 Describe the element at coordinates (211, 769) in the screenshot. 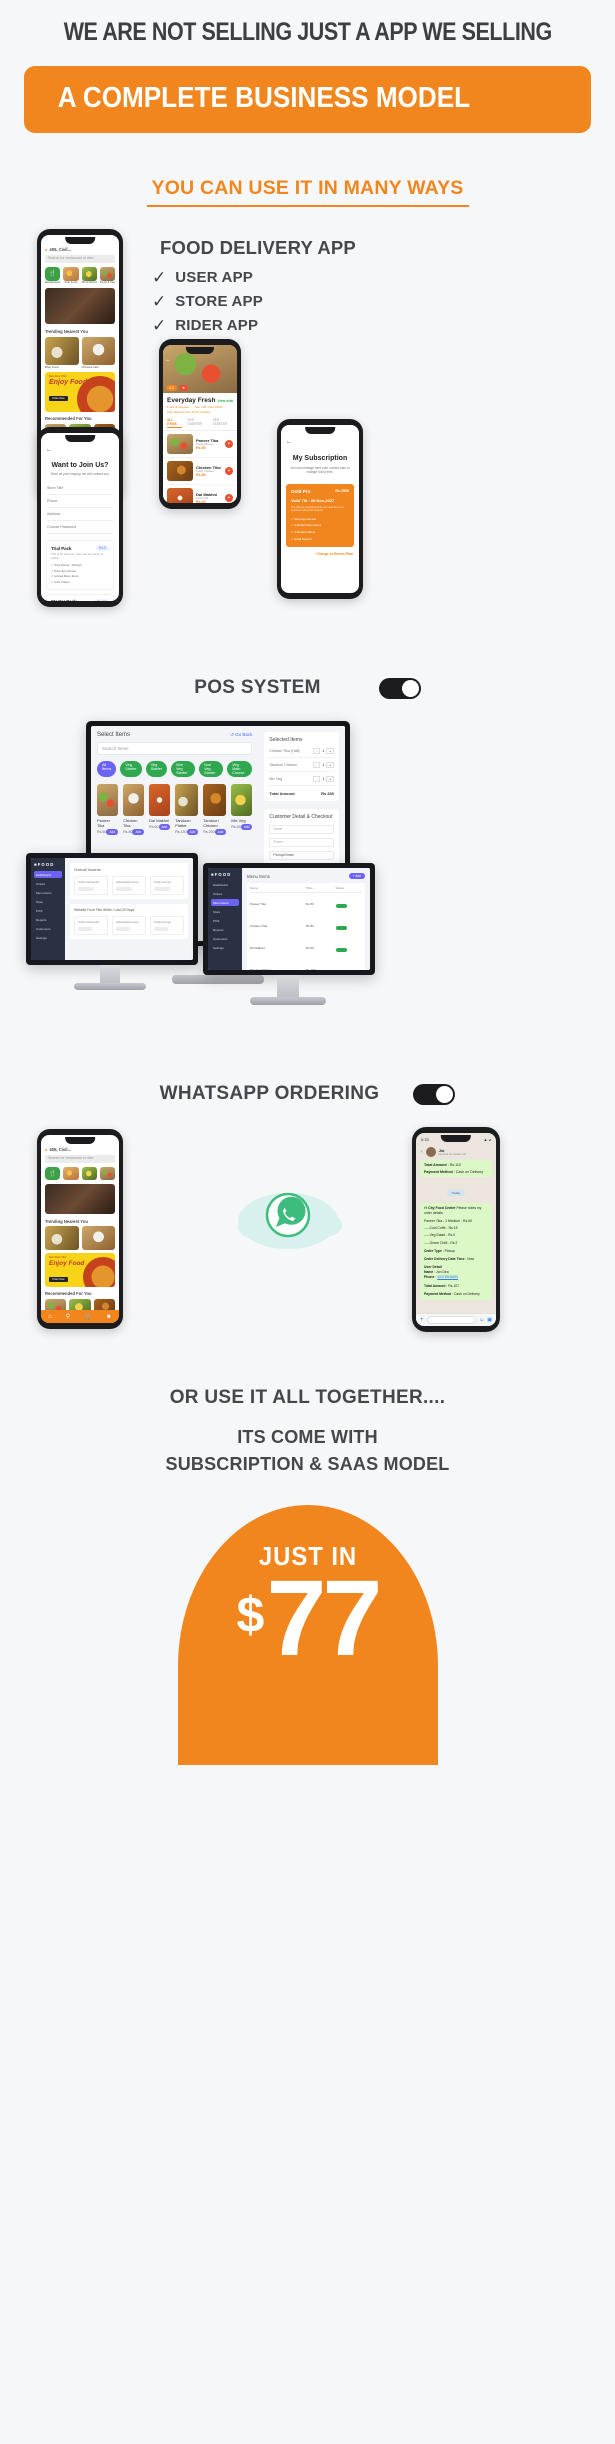

I see `chip-non-veg-starter-2: Non Veg Starter` at that location.